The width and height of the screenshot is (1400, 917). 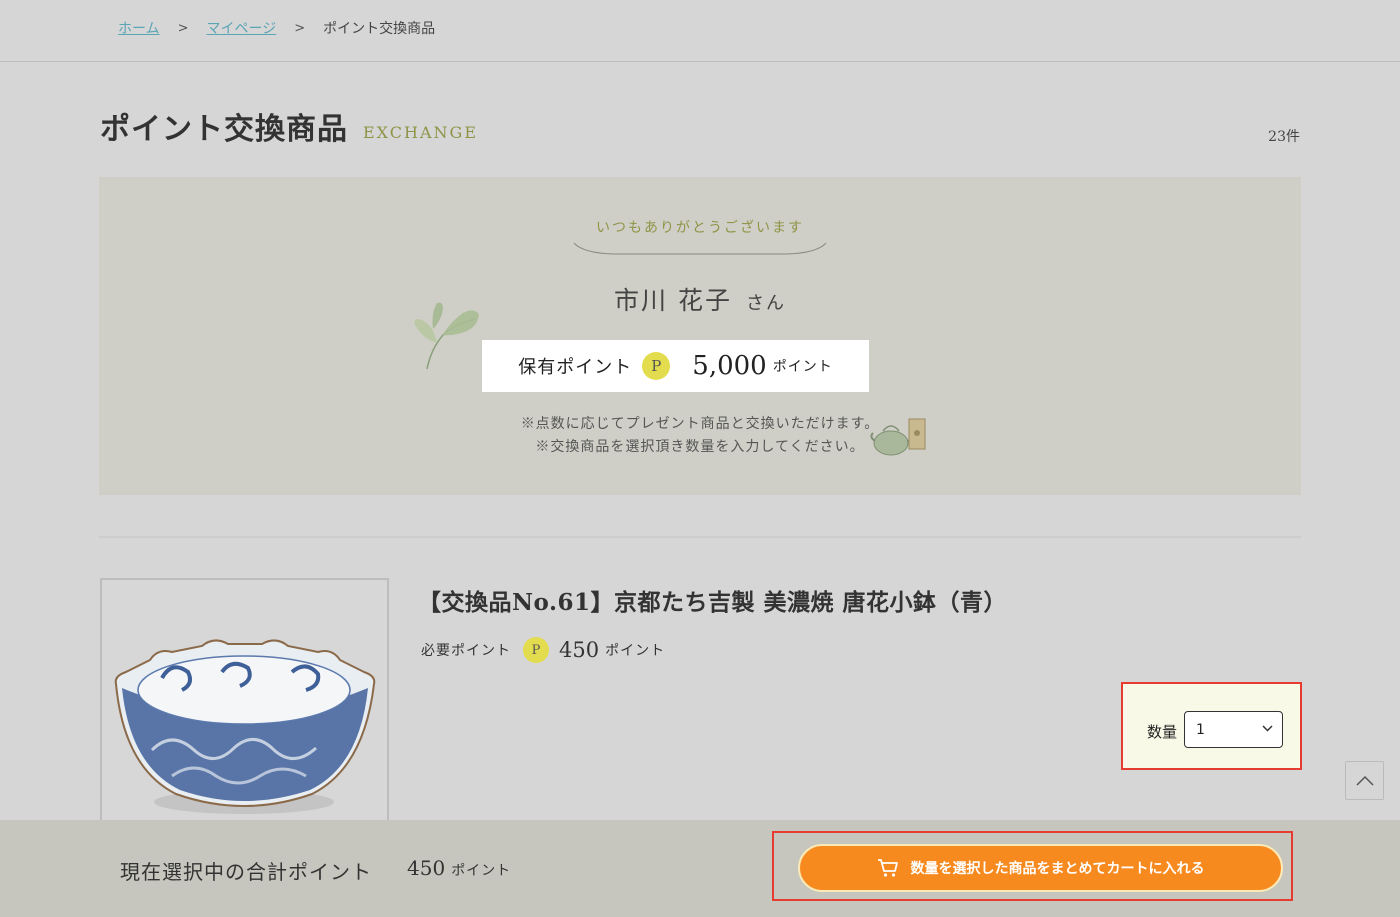 I want to click on chevron-down-icon, so click(x=1267, y=728).